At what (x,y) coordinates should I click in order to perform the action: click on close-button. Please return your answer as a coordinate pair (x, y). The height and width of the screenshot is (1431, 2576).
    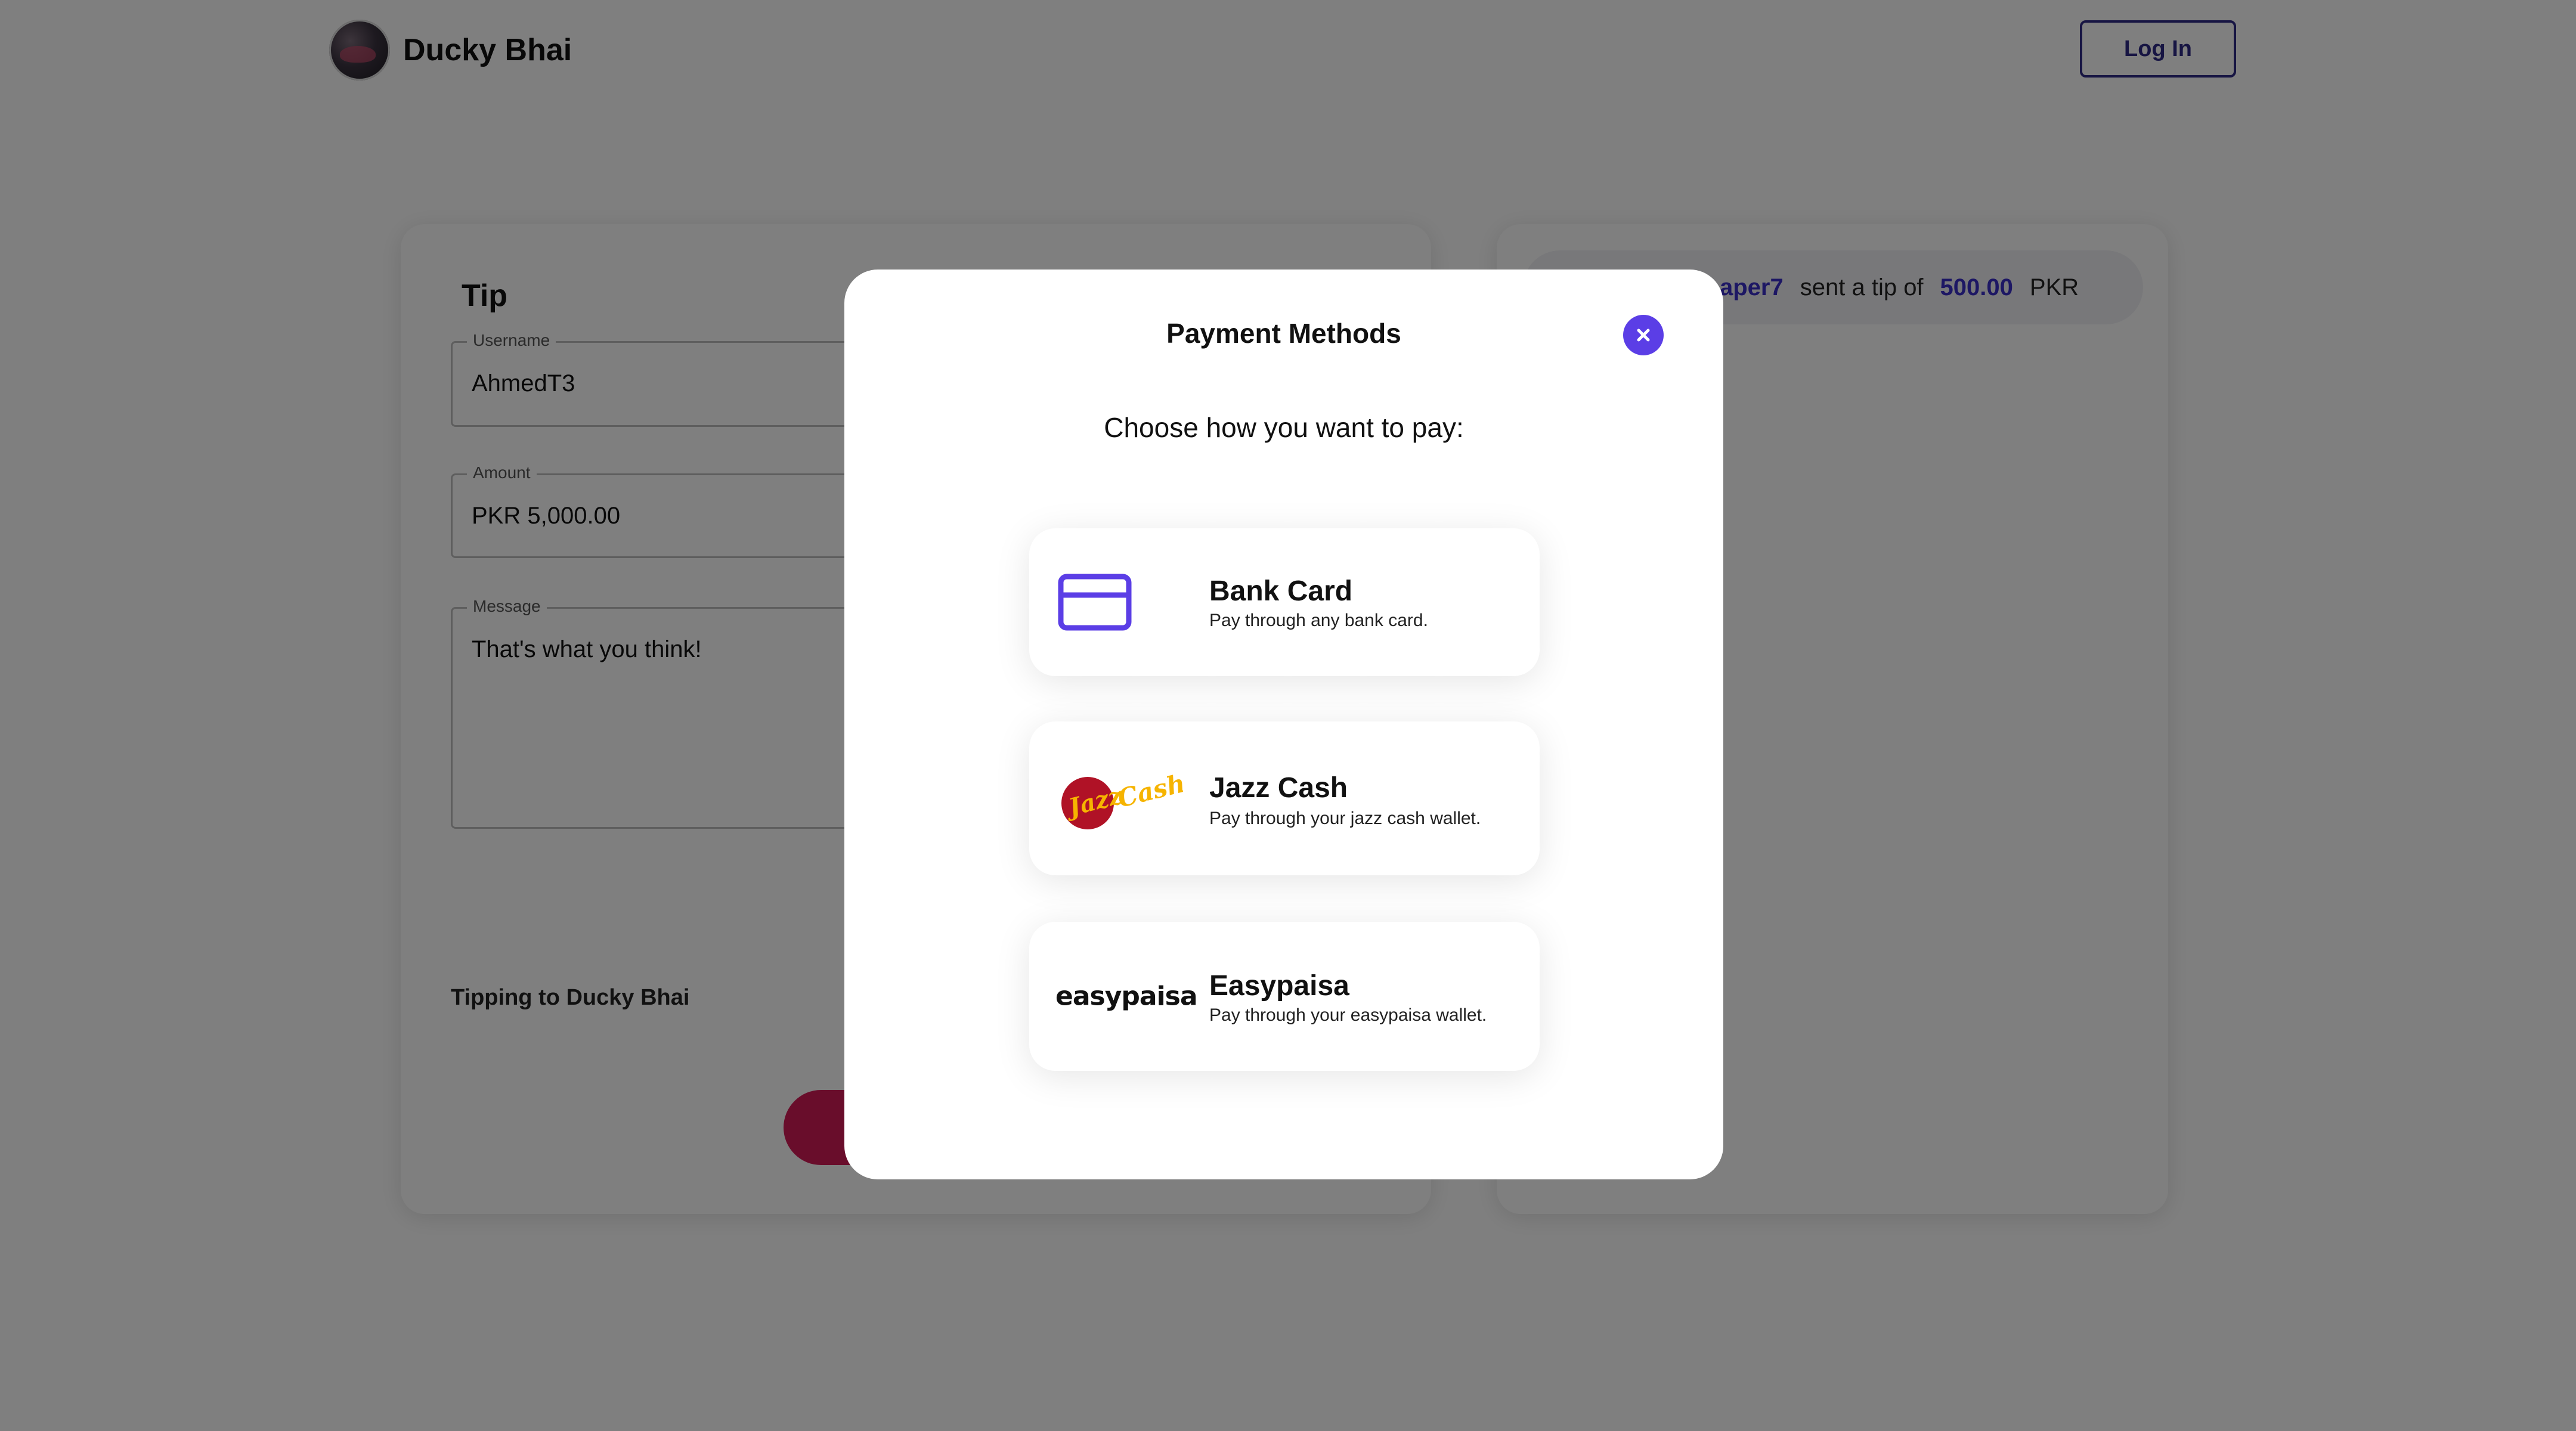
    Looking at the image, I should click on (1643, 335).